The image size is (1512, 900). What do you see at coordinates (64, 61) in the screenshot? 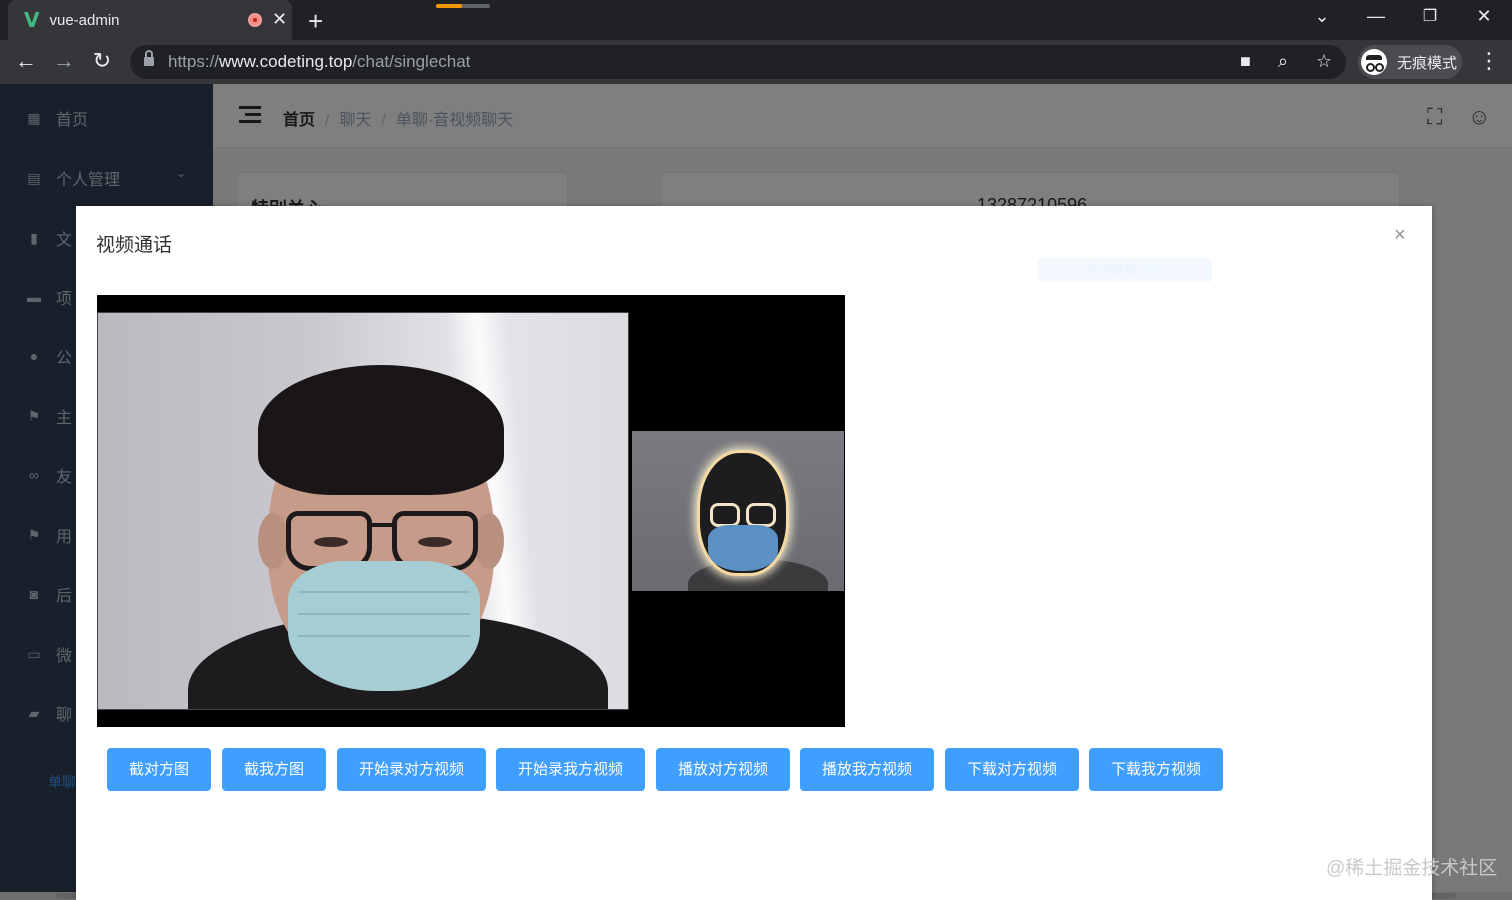
I see `forward-icon: →` at bounding box center [64, 61].